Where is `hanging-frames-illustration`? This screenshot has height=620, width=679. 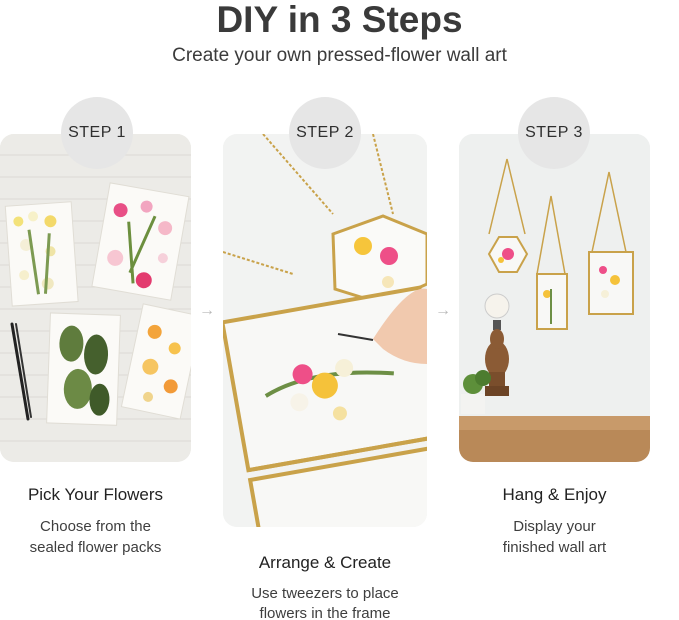 hanging-frames-illustration is located at coordinates (554, 298).